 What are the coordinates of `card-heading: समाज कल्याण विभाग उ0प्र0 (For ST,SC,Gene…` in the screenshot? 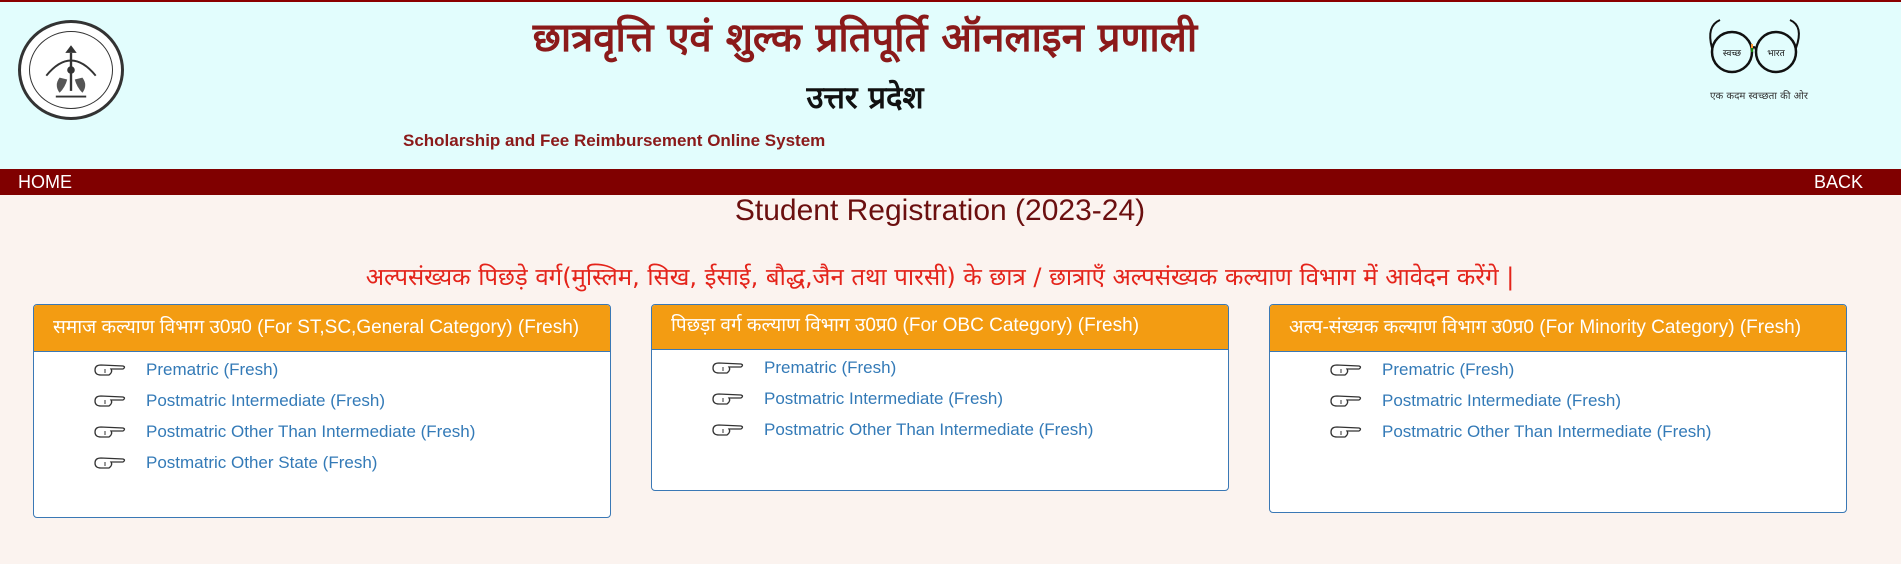 It's located at (322, 328).